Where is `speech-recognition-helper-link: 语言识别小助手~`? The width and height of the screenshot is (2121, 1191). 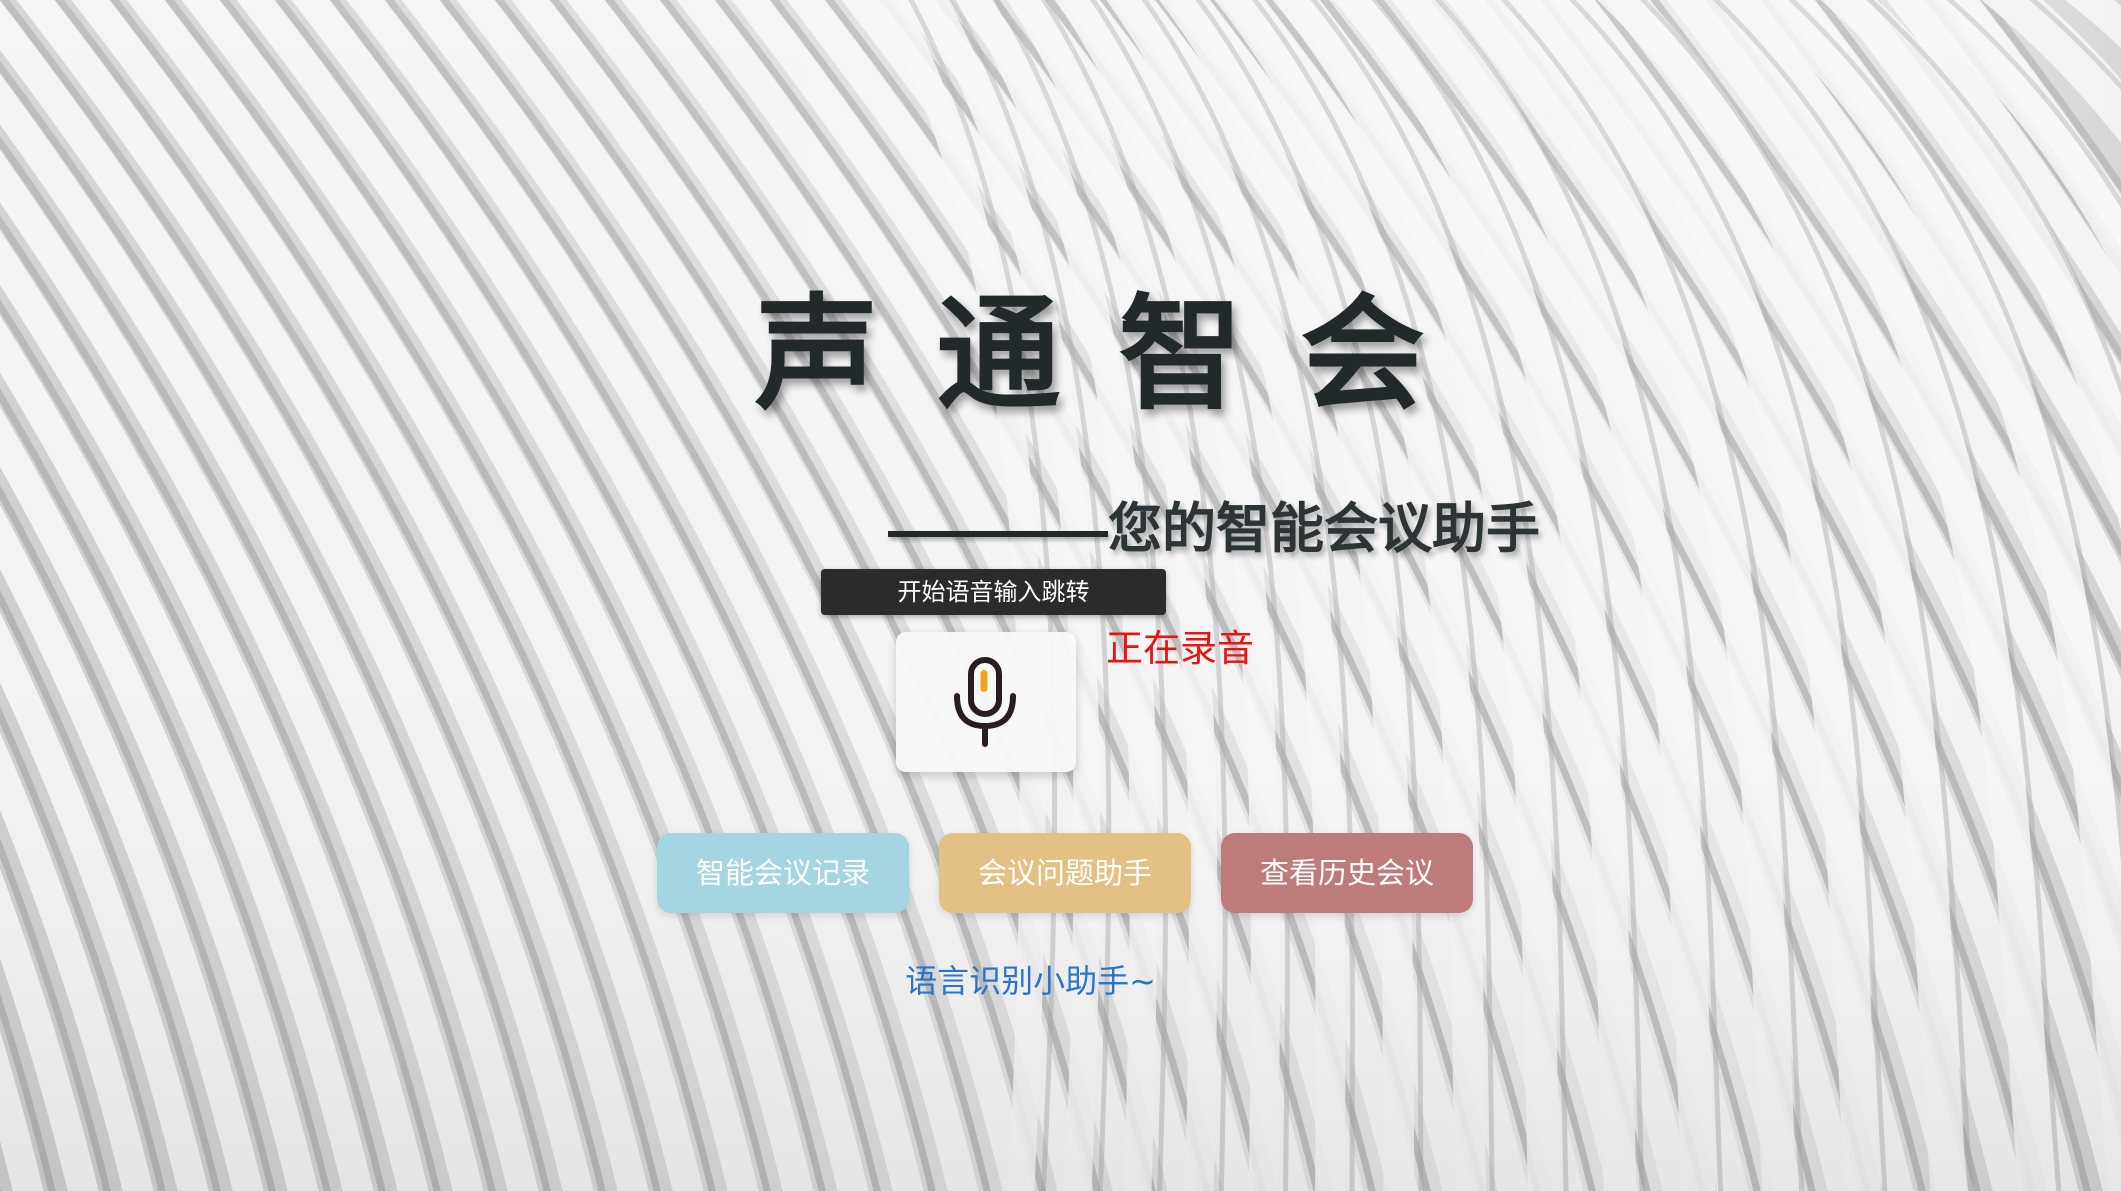 speech-recognition-helper-link: 语言识别小助手~ is located at coordinates (1060, 979).